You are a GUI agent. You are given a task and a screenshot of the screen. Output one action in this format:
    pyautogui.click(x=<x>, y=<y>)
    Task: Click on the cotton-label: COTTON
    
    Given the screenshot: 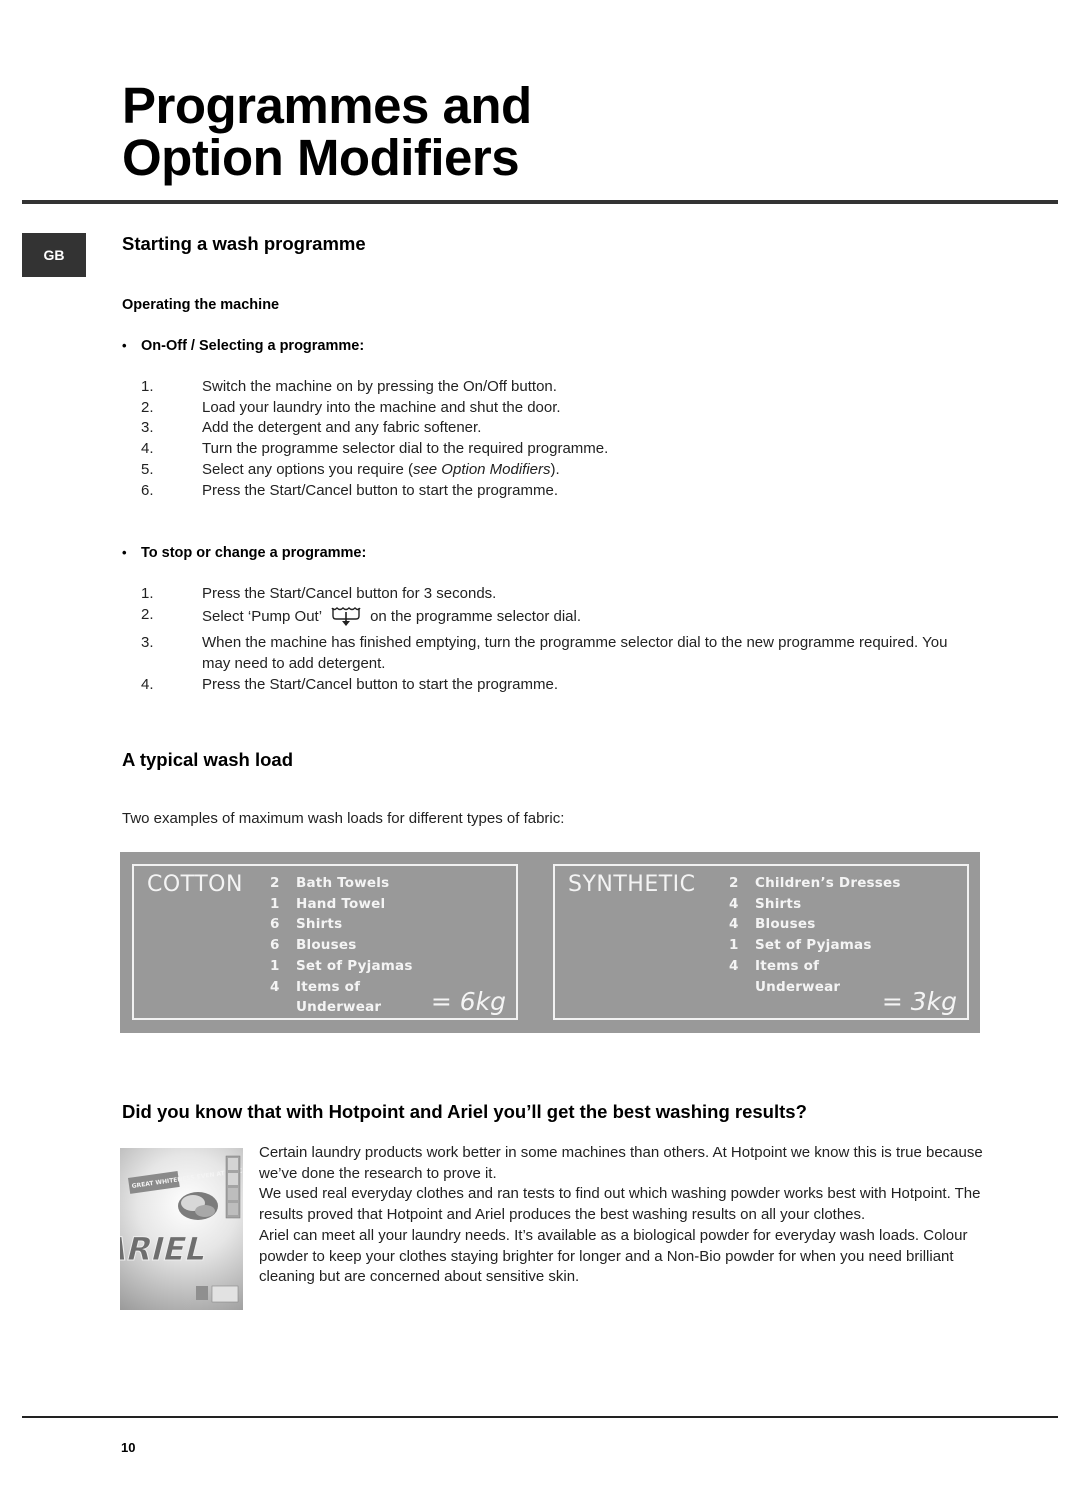 What is the action you would take?
    pyautogui.click(x=195, y=884)
    